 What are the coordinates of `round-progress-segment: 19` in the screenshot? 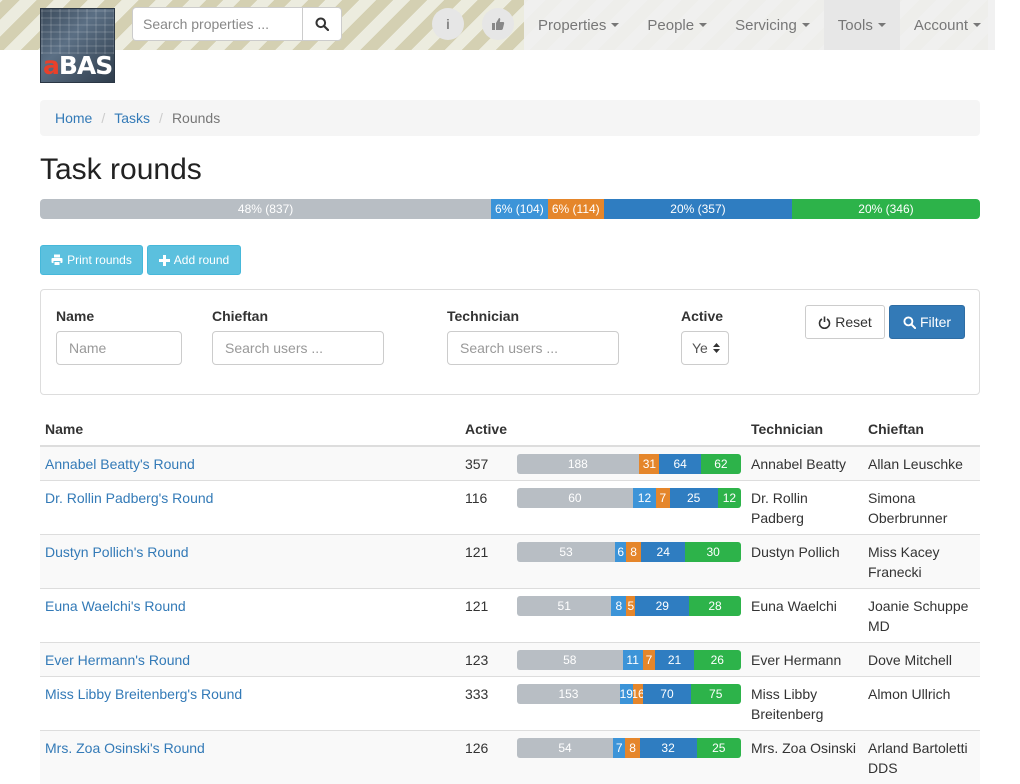 It's located at (626, 694).